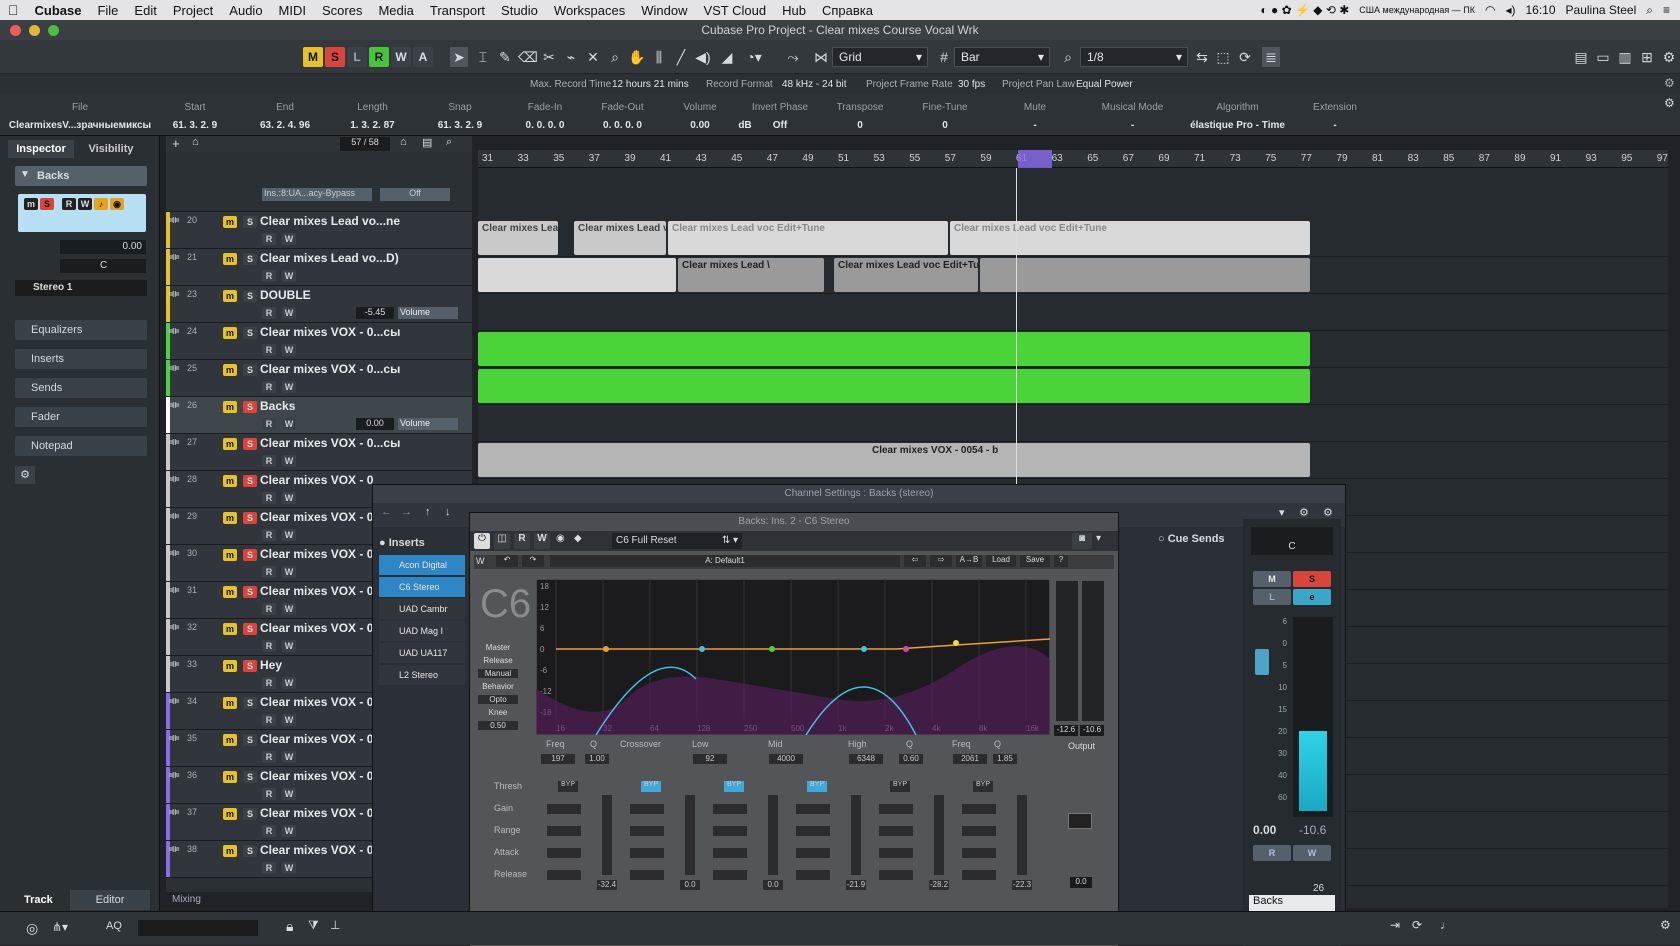  Describe the element at coordinates (292, 10) in the screenshot. I see `menu-midi: MIDI` at that location.